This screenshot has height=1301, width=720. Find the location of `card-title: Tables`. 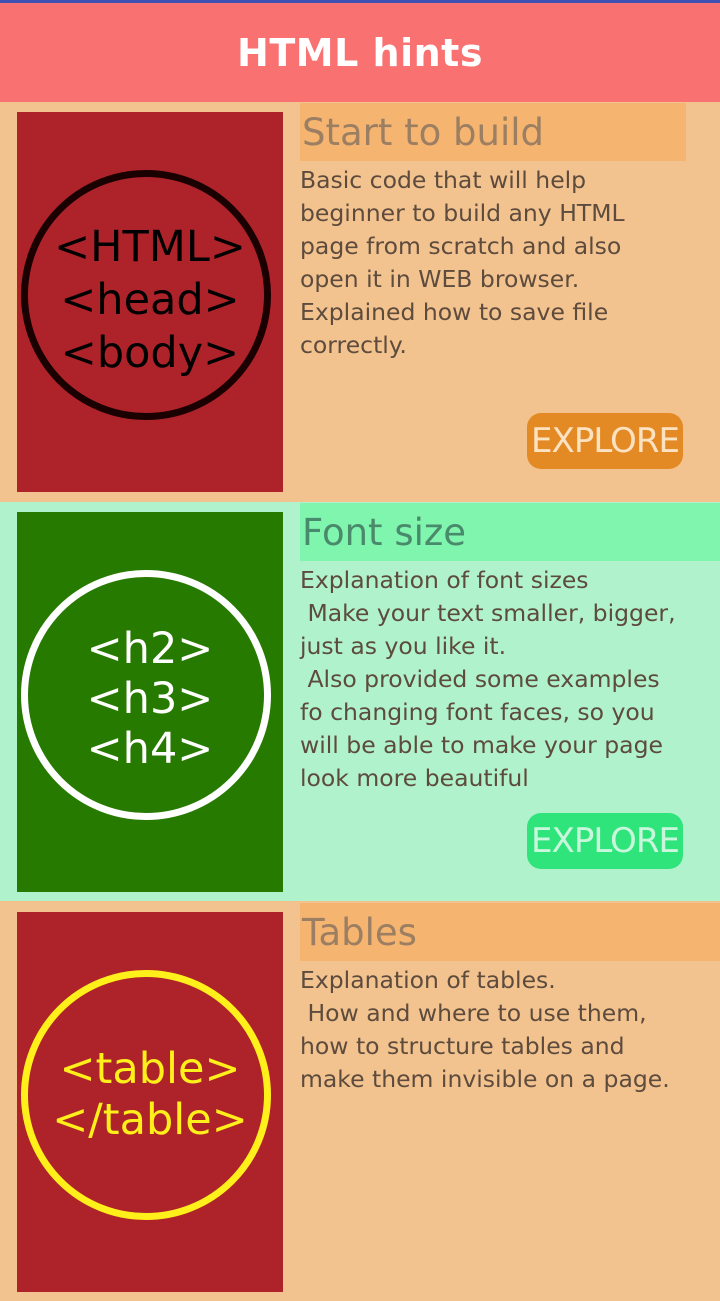

card-title: Tables is located at coordinates (359, 932).